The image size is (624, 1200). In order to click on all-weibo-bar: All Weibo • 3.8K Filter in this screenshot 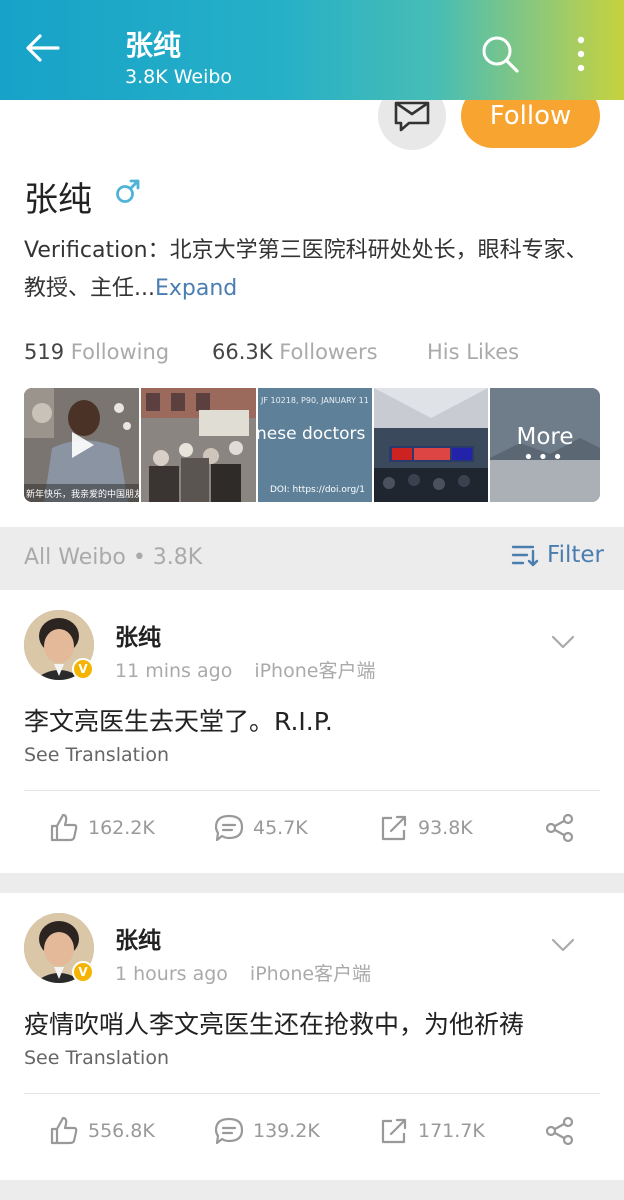, I will do `click(312, 558)`.